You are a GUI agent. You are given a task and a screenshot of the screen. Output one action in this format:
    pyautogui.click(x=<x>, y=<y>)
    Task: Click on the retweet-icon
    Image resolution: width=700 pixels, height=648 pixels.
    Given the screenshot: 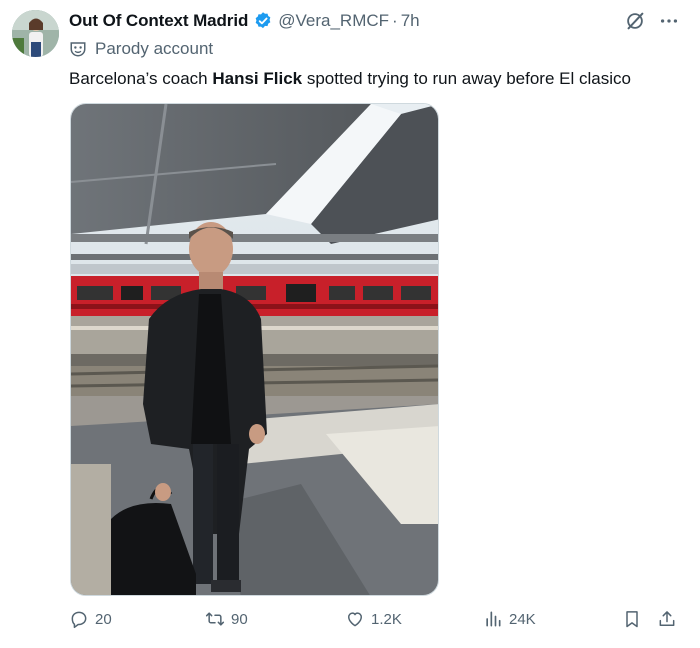 What is the action you would take?
    pyautogui.click(x=215, y=619)
    